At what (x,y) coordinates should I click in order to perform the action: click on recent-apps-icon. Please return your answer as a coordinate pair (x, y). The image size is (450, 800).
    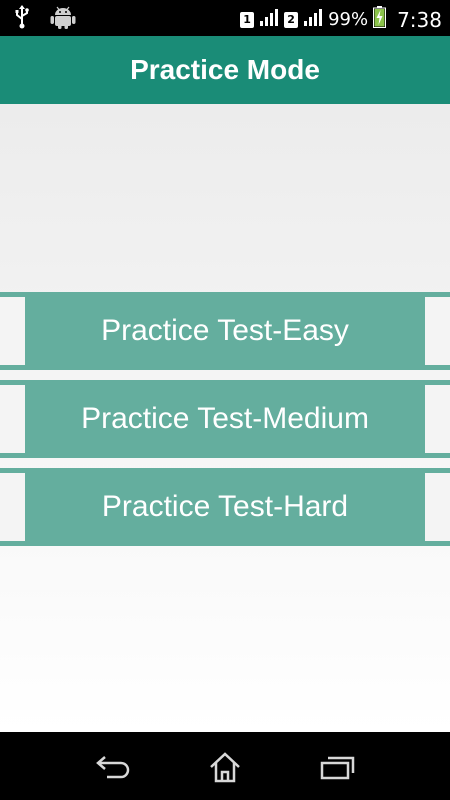
    Looking at the image, I should click on (338, 767).